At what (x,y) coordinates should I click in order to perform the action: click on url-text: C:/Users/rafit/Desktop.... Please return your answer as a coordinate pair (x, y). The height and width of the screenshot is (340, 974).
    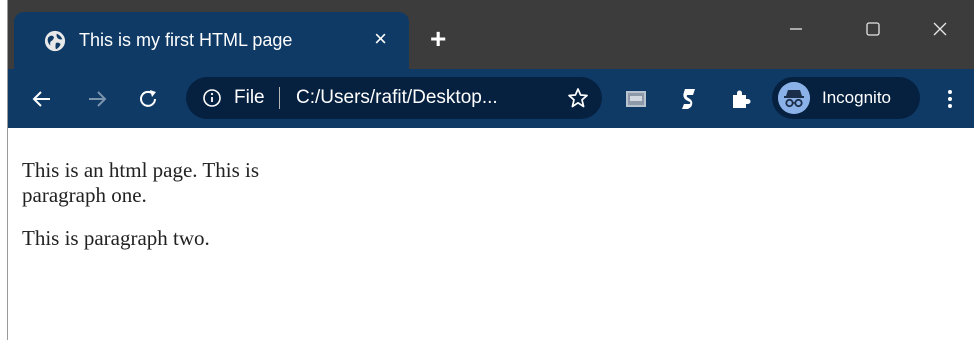
    Looking at the image, I should click on (397, 98).